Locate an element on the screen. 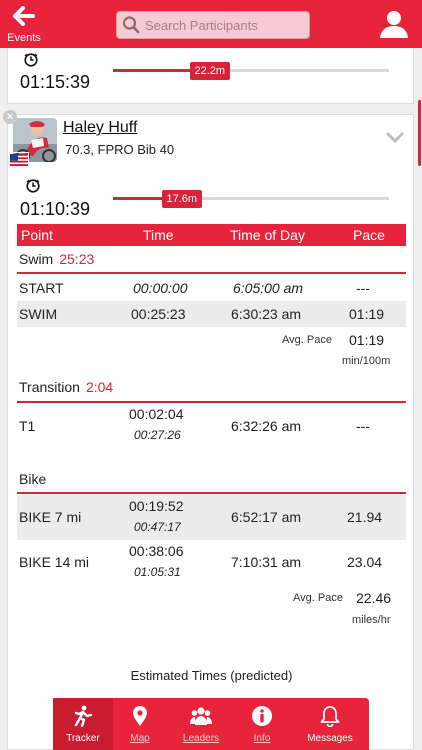 This screenshot has width=422, height=750. col-time: Time is located at coordinates (158, 235).